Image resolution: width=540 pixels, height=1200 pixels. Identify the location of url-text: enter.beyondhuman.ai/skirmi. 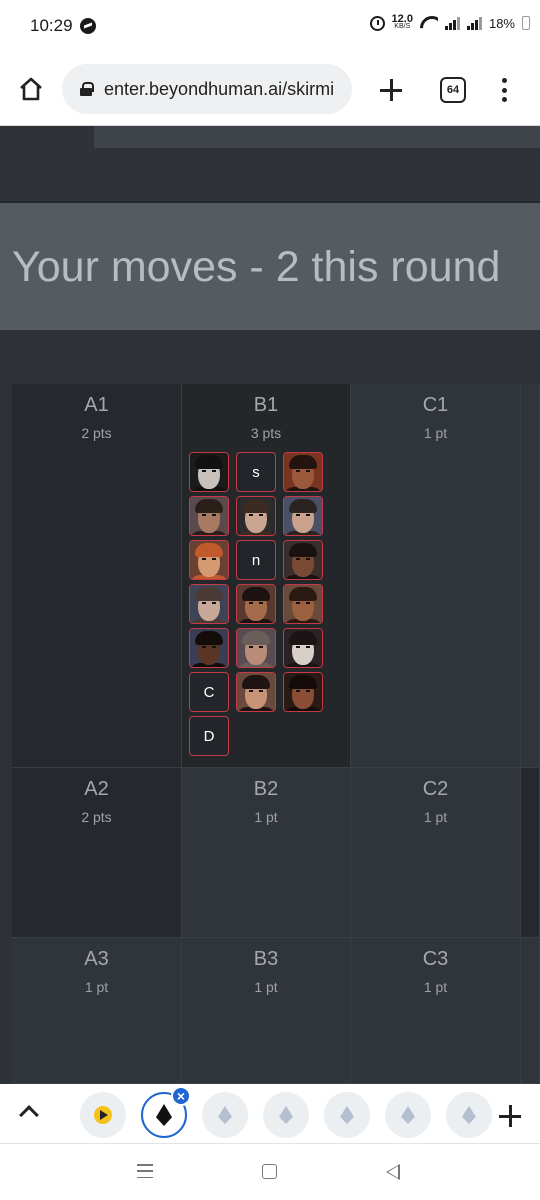
(219, 88).